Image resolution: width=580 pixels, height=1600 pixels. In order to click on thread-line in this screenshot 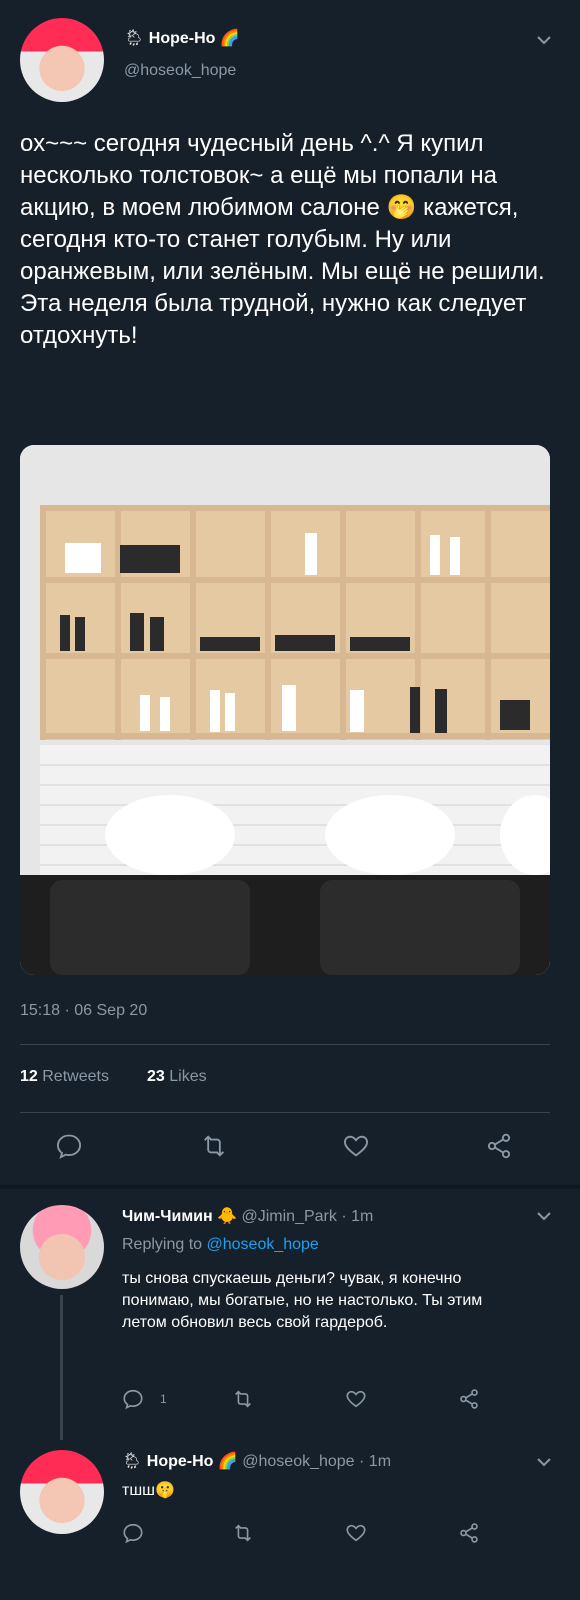, I will do `click(61, 1367)`.